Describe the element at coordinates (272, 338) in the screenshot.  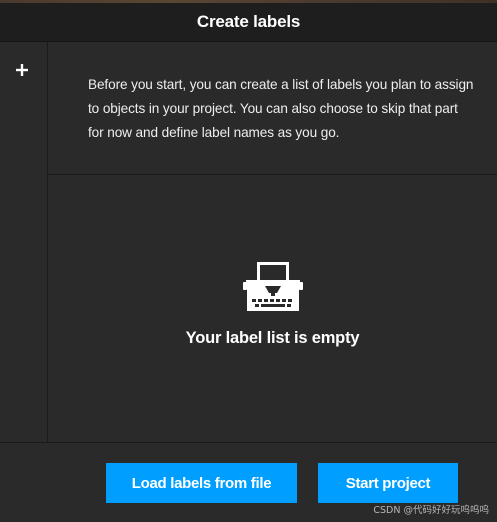
I see `empty-state-message: Your label list is empty` at that location.